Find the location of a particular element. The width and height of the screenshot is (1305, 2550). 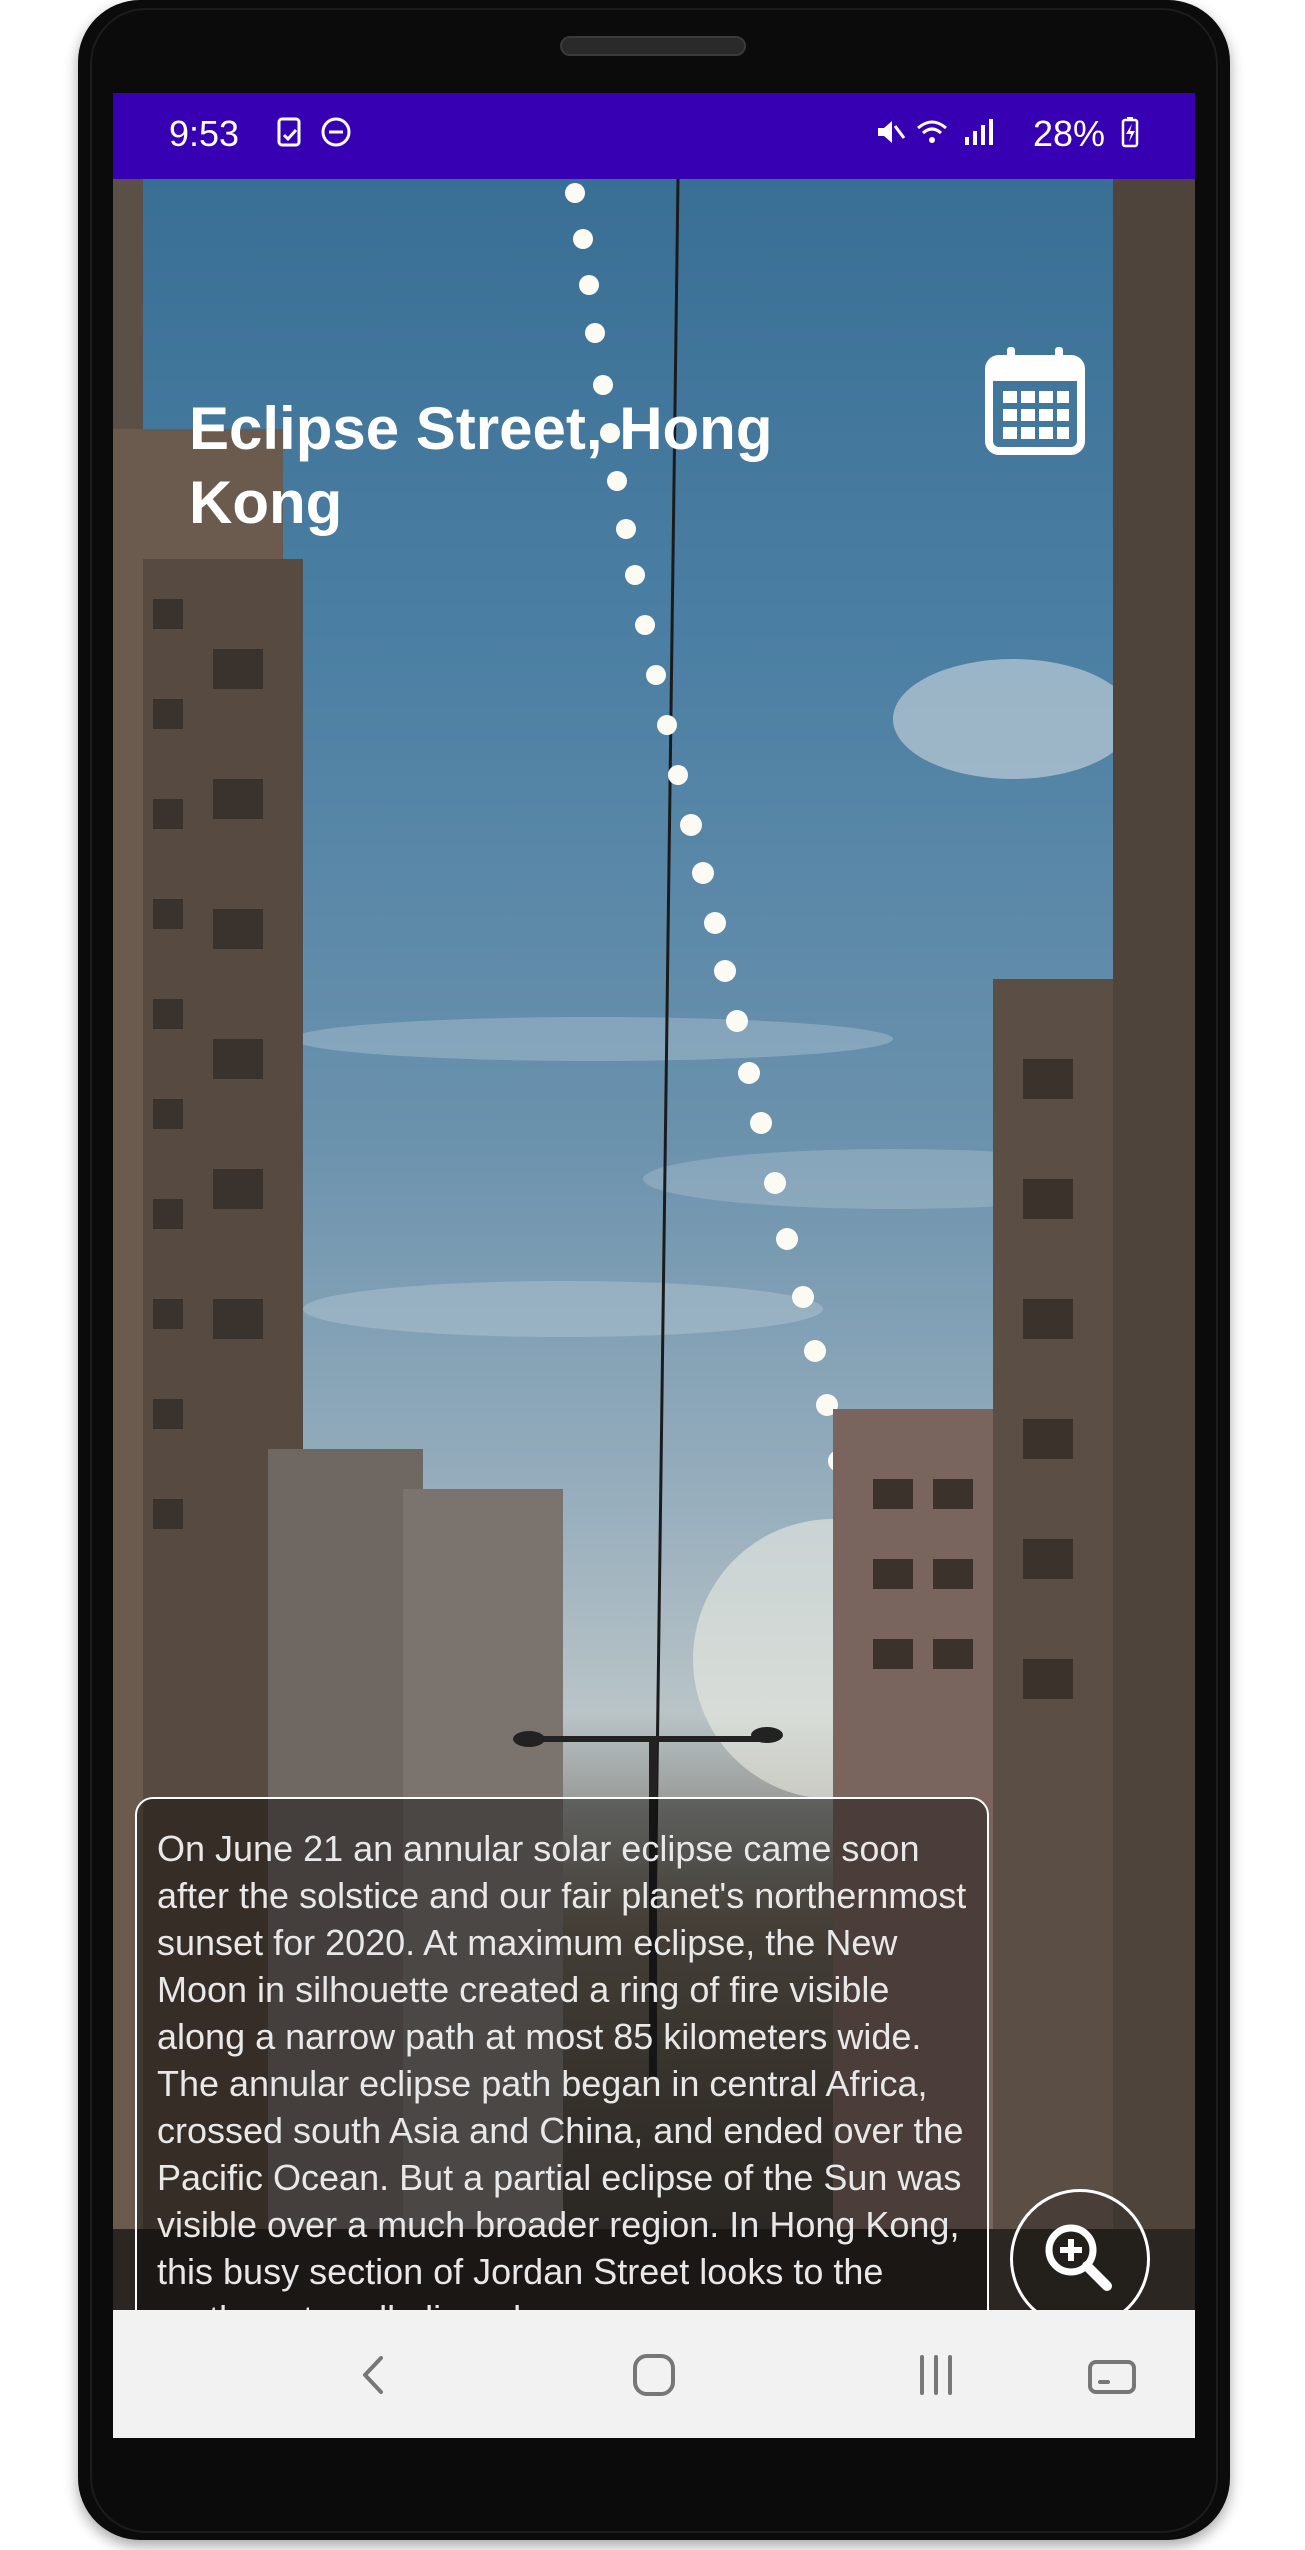

wifi-icon is located at coordinates (932, 131).